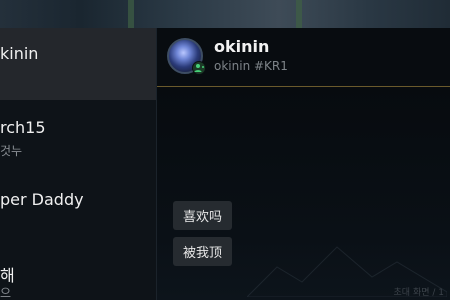 Image resolution: width=450 pixels, height=300 pixels. What do you see at coordinates (225, 14) in the screenshot?
I see `background-banner` at bounding box center [225, 14].